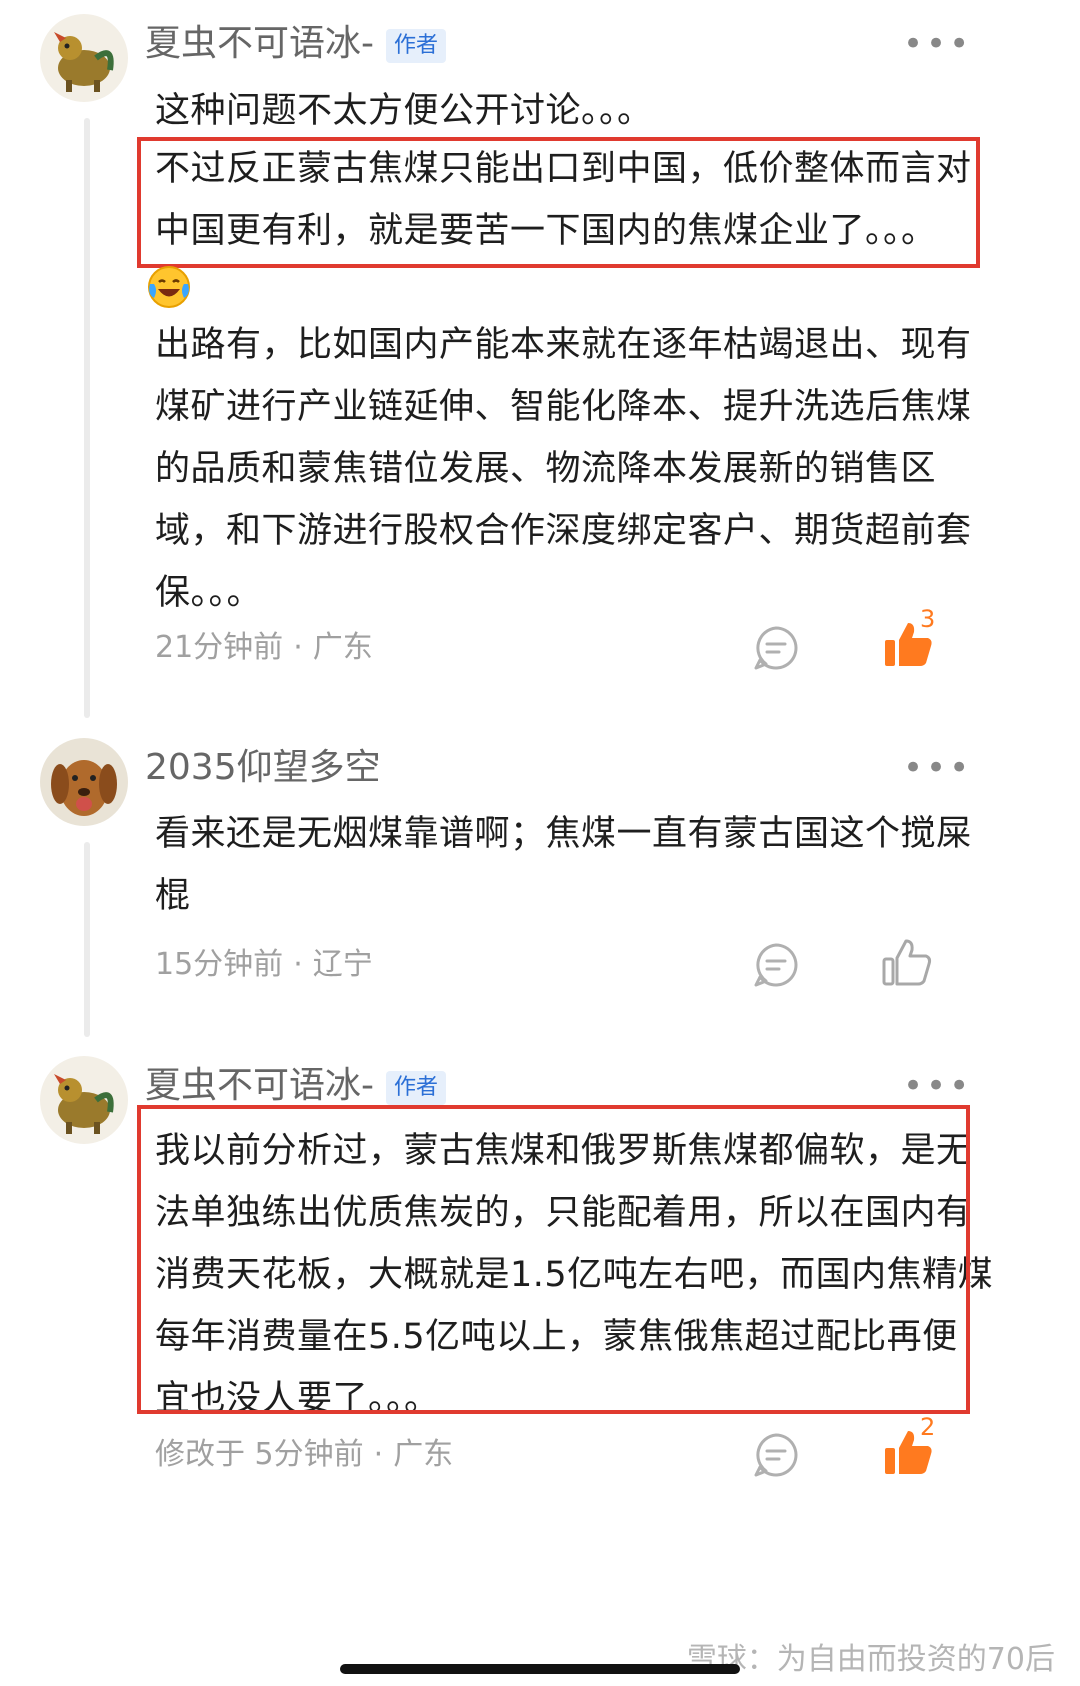  Describe the element at coordinates (200, 1454) in the screenshot. I see `edited-label: 修改于` at that location.